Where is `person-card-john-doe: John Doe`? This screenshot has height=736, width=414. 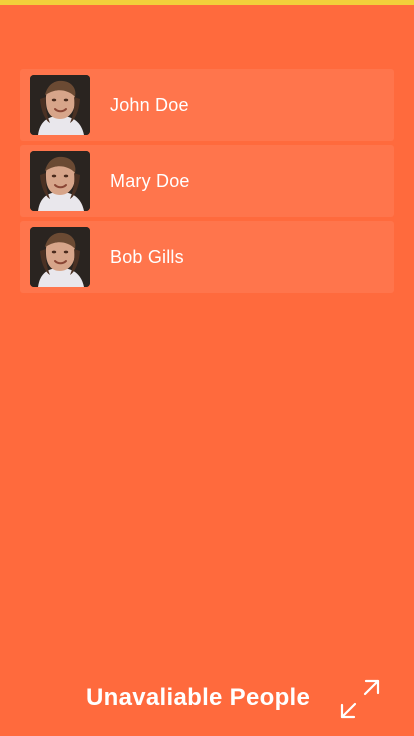
person-card-john-doe: John Doe is located at coordinates (207, 105).